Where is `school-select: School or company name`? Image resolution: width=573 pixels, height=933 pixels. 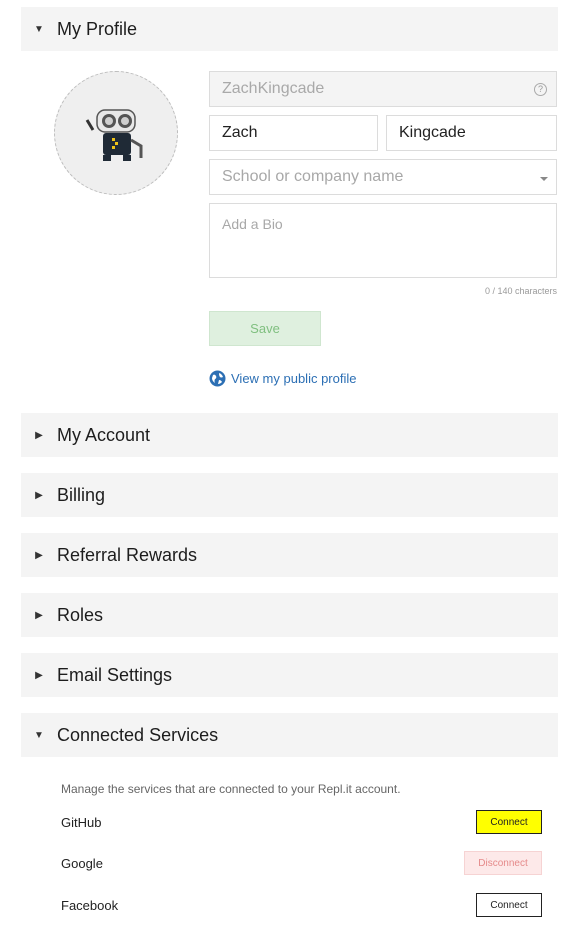 school-select: School or company name is located at coordinates (383, 177).